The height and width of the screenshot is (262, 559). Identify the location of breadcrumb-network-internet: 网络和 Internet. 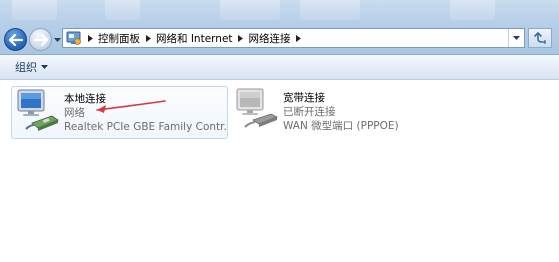
(194, 38).